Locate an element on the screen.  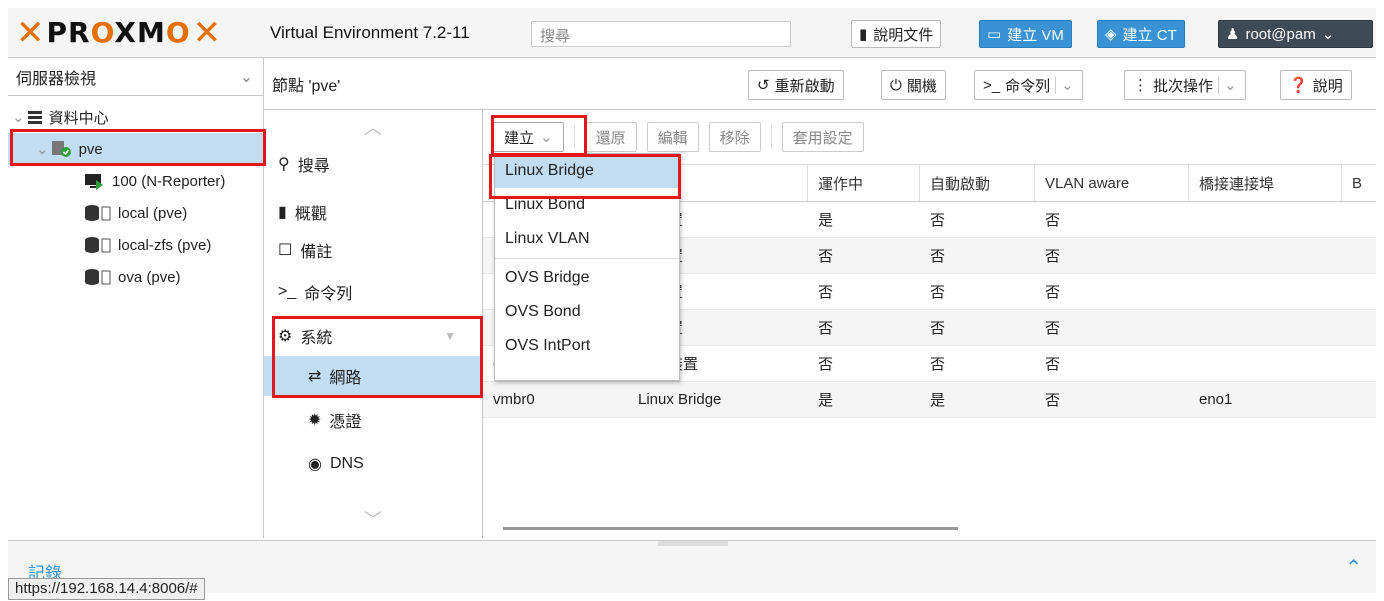
docs-button: ▮ 說明文件 is located at coordinates (896, 34).